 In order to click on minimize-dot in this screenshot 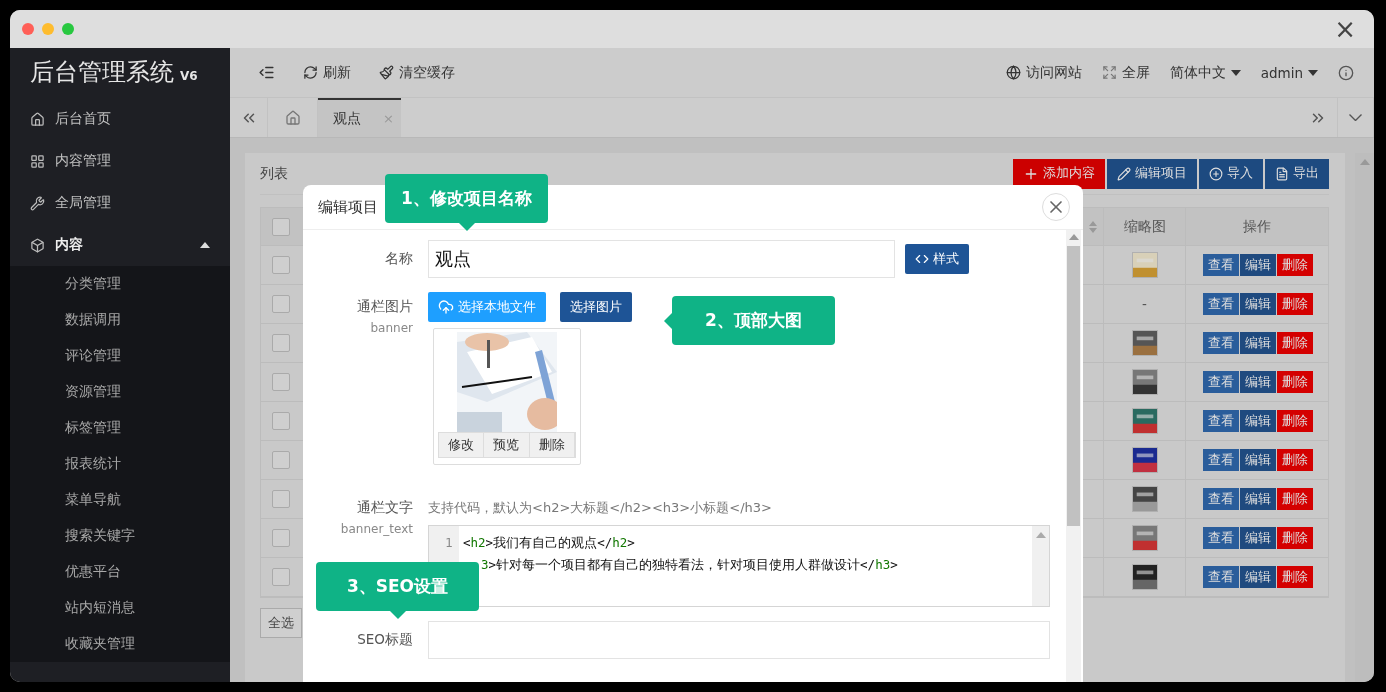, I will do `click(48, 29)`.